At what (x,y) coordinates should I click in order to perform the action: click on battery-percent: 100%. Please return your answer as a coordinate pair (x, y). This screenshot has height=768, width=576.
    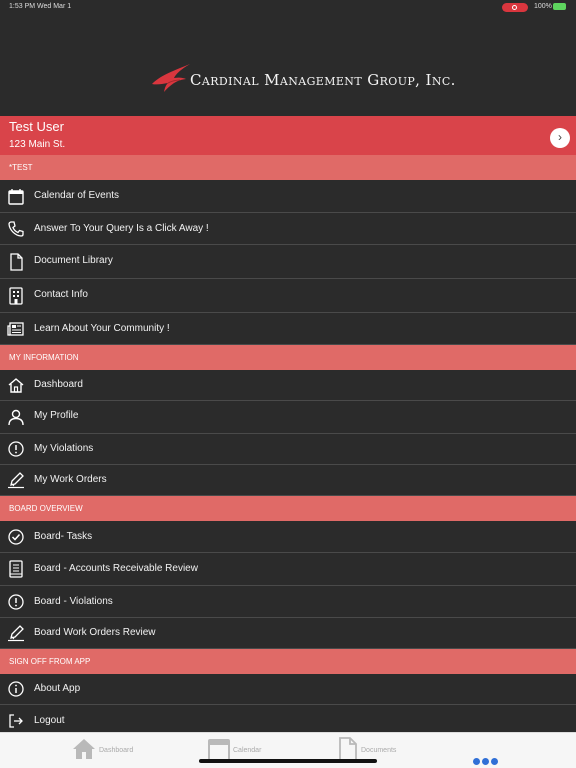
    Looking at the image, I should click on (543, 6).